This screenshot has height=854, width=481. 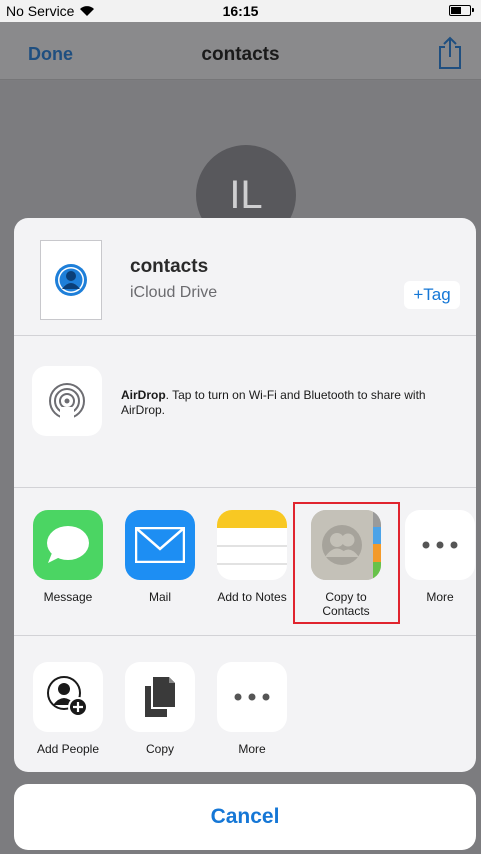 I want to click on copy-tile: Copy, so click(x=160, y=709).